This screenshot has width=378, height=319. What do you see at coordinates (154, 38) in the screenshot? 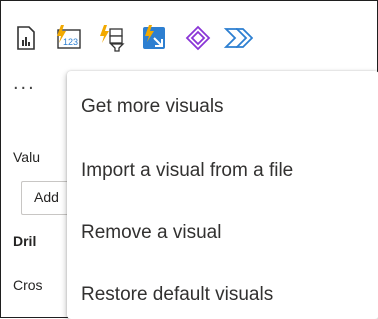
I see `key-influencers-visual-icon` at bounding box center [154, 38].